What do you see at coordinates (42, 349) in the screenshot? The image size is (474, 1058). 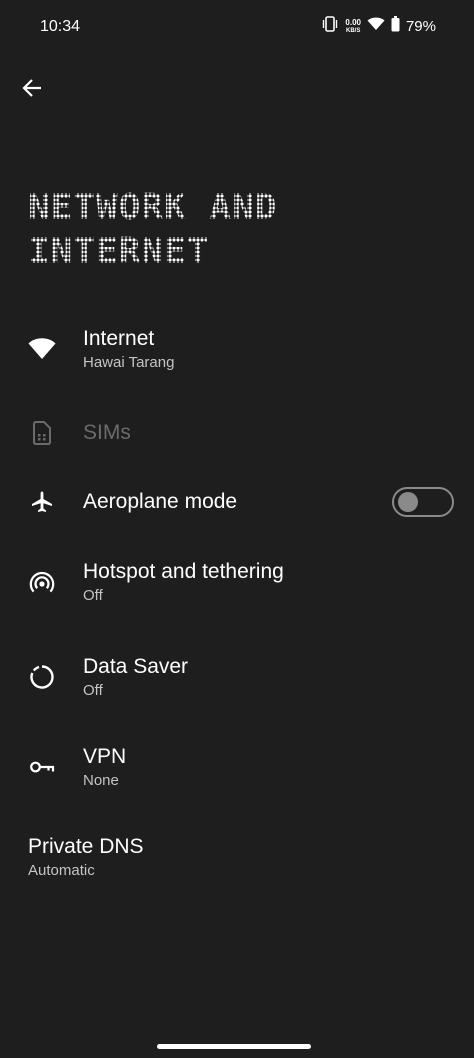 I see `wifi-icon` at bounding box center [42, 349].